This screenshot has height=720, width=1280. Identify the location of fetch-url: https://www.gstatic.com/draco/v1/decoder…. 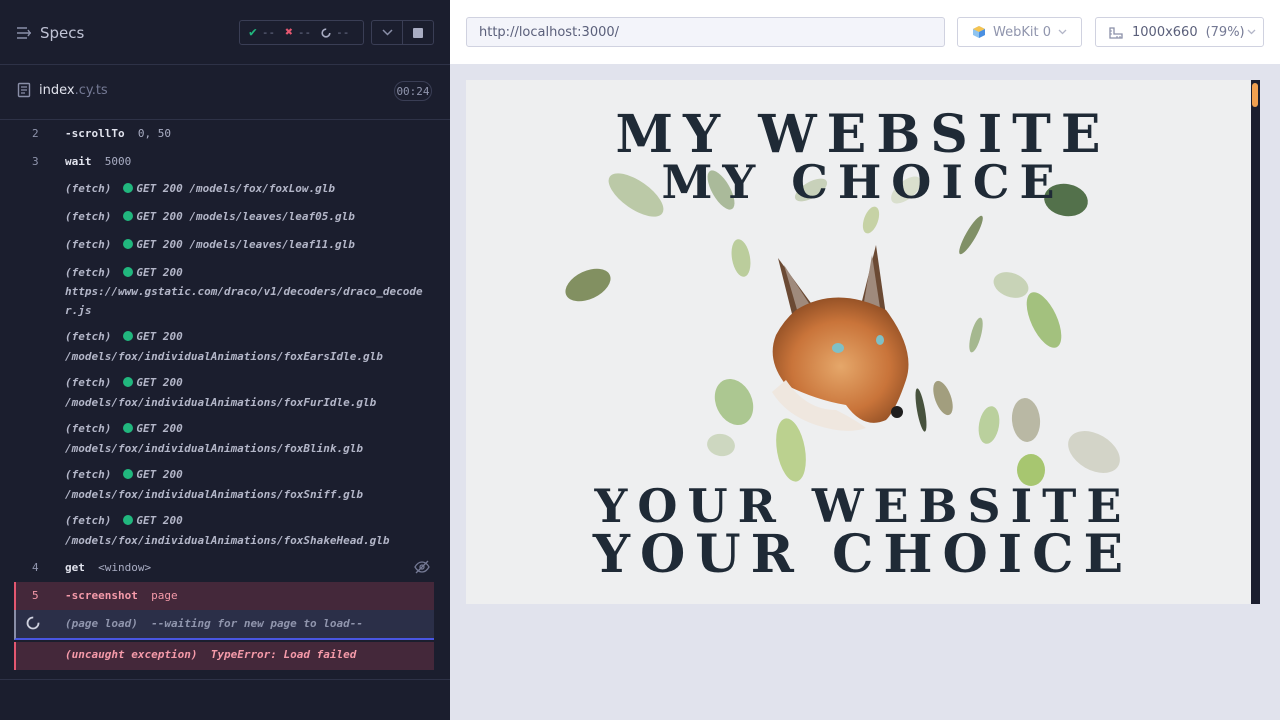
(244, 301).